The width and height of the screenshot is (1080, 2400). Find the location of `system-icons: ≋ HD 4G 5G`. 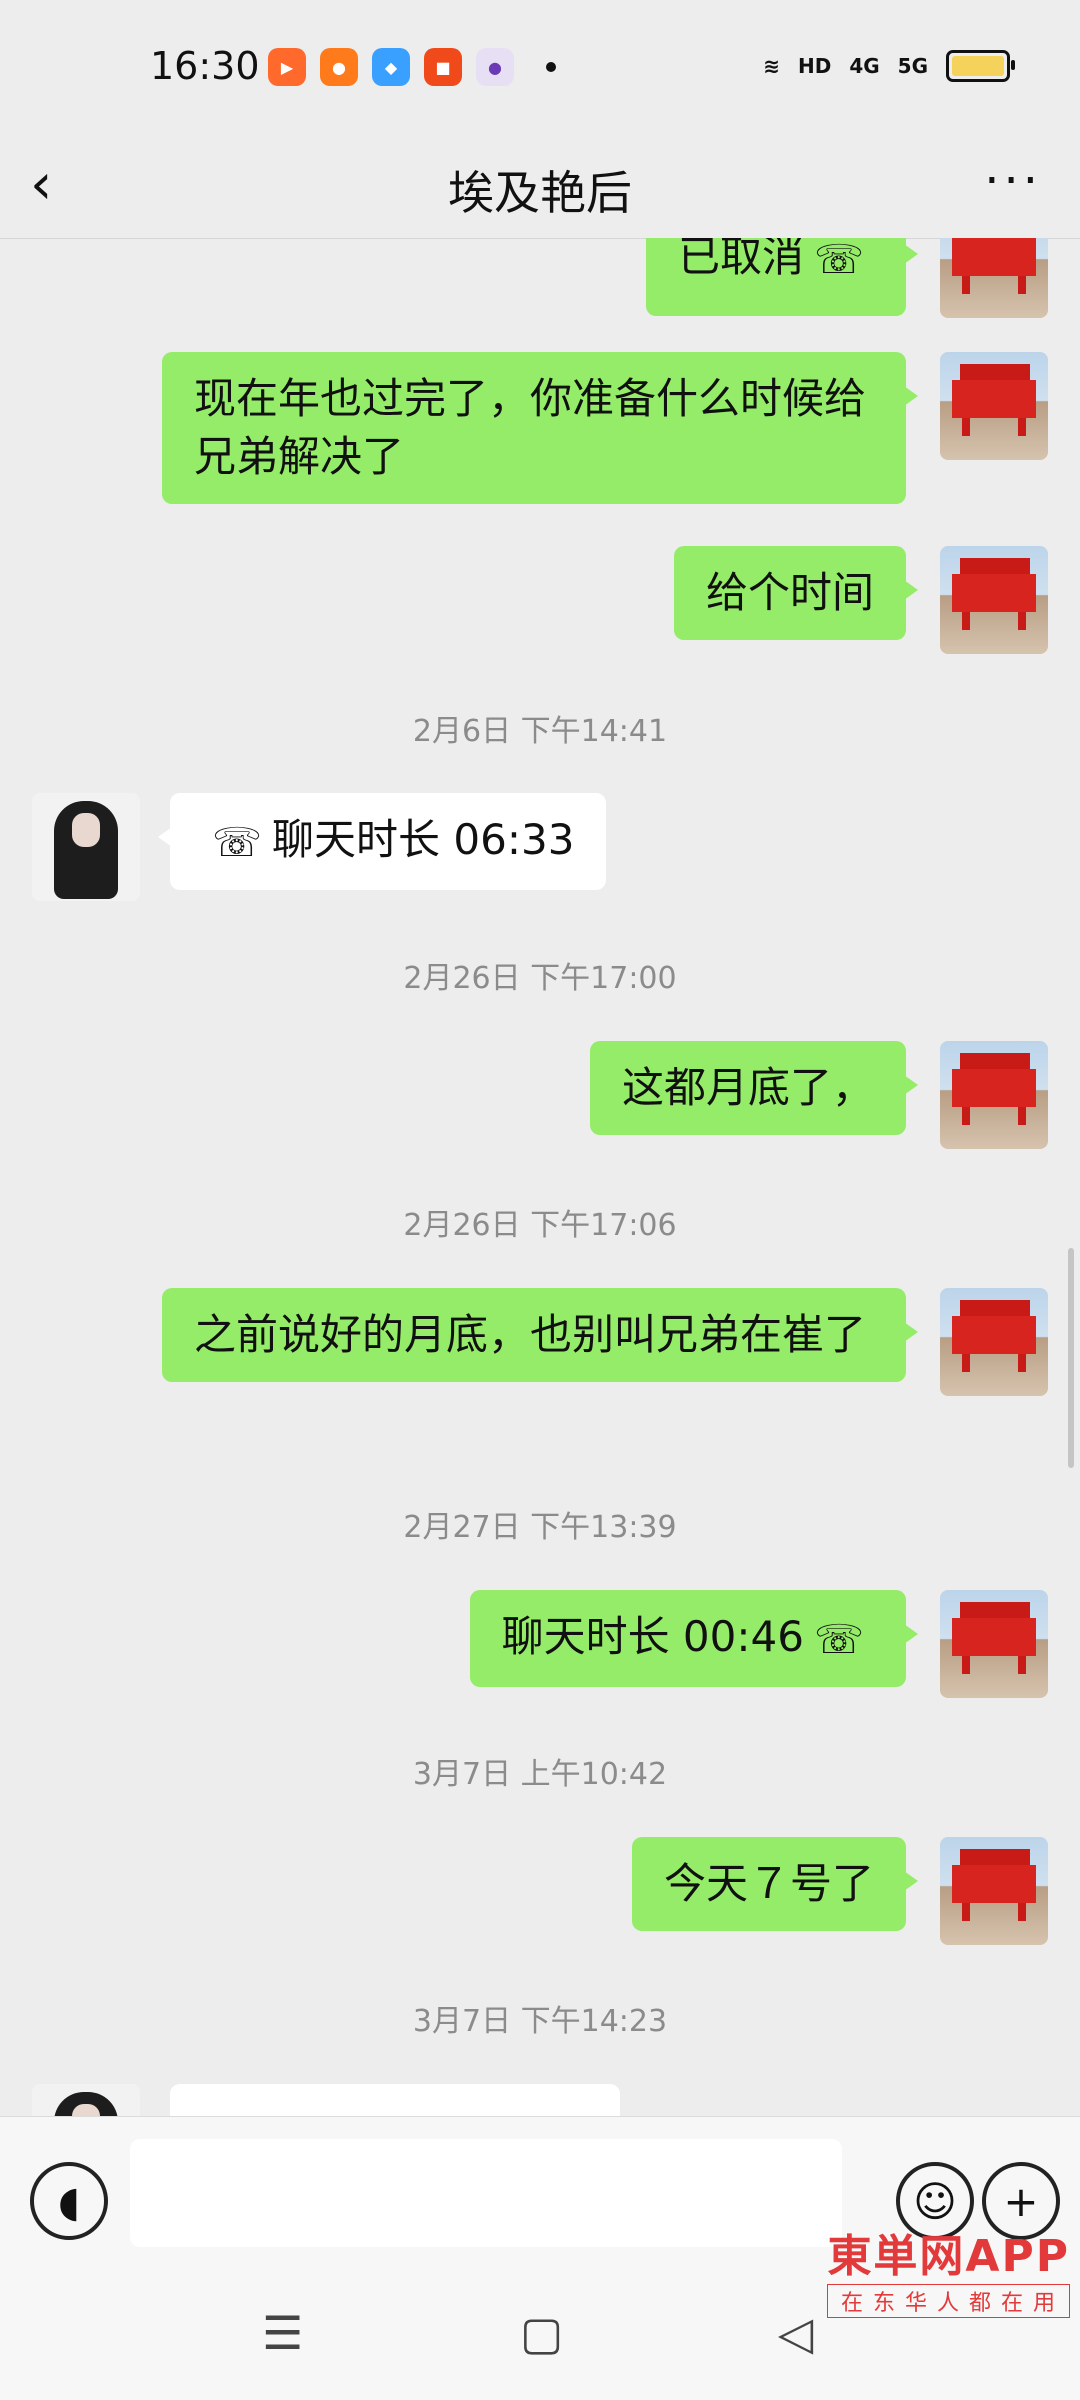

system-icons: ≋ HD 4G 5G is located at coordinates (889, 66).